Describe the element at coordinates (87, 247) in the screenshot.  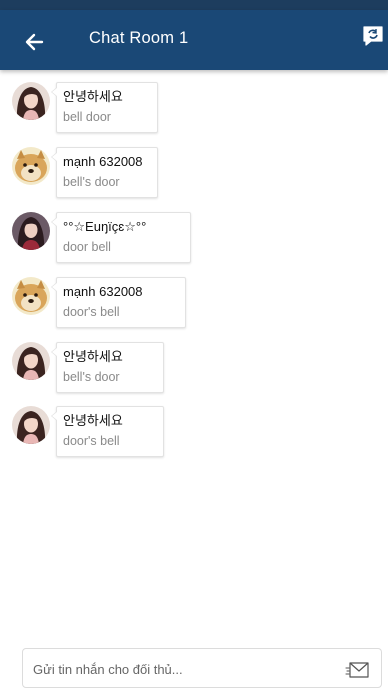
I see `message-text: door bell` at that location.